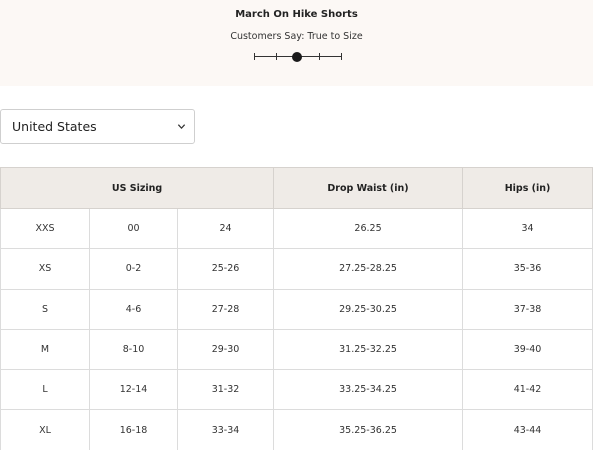 The image size is (600, 450). Describe the element at coordinates (368, 390) in the screenshot. I see `drop-waist-cell: 33.25-34.25` at that location.